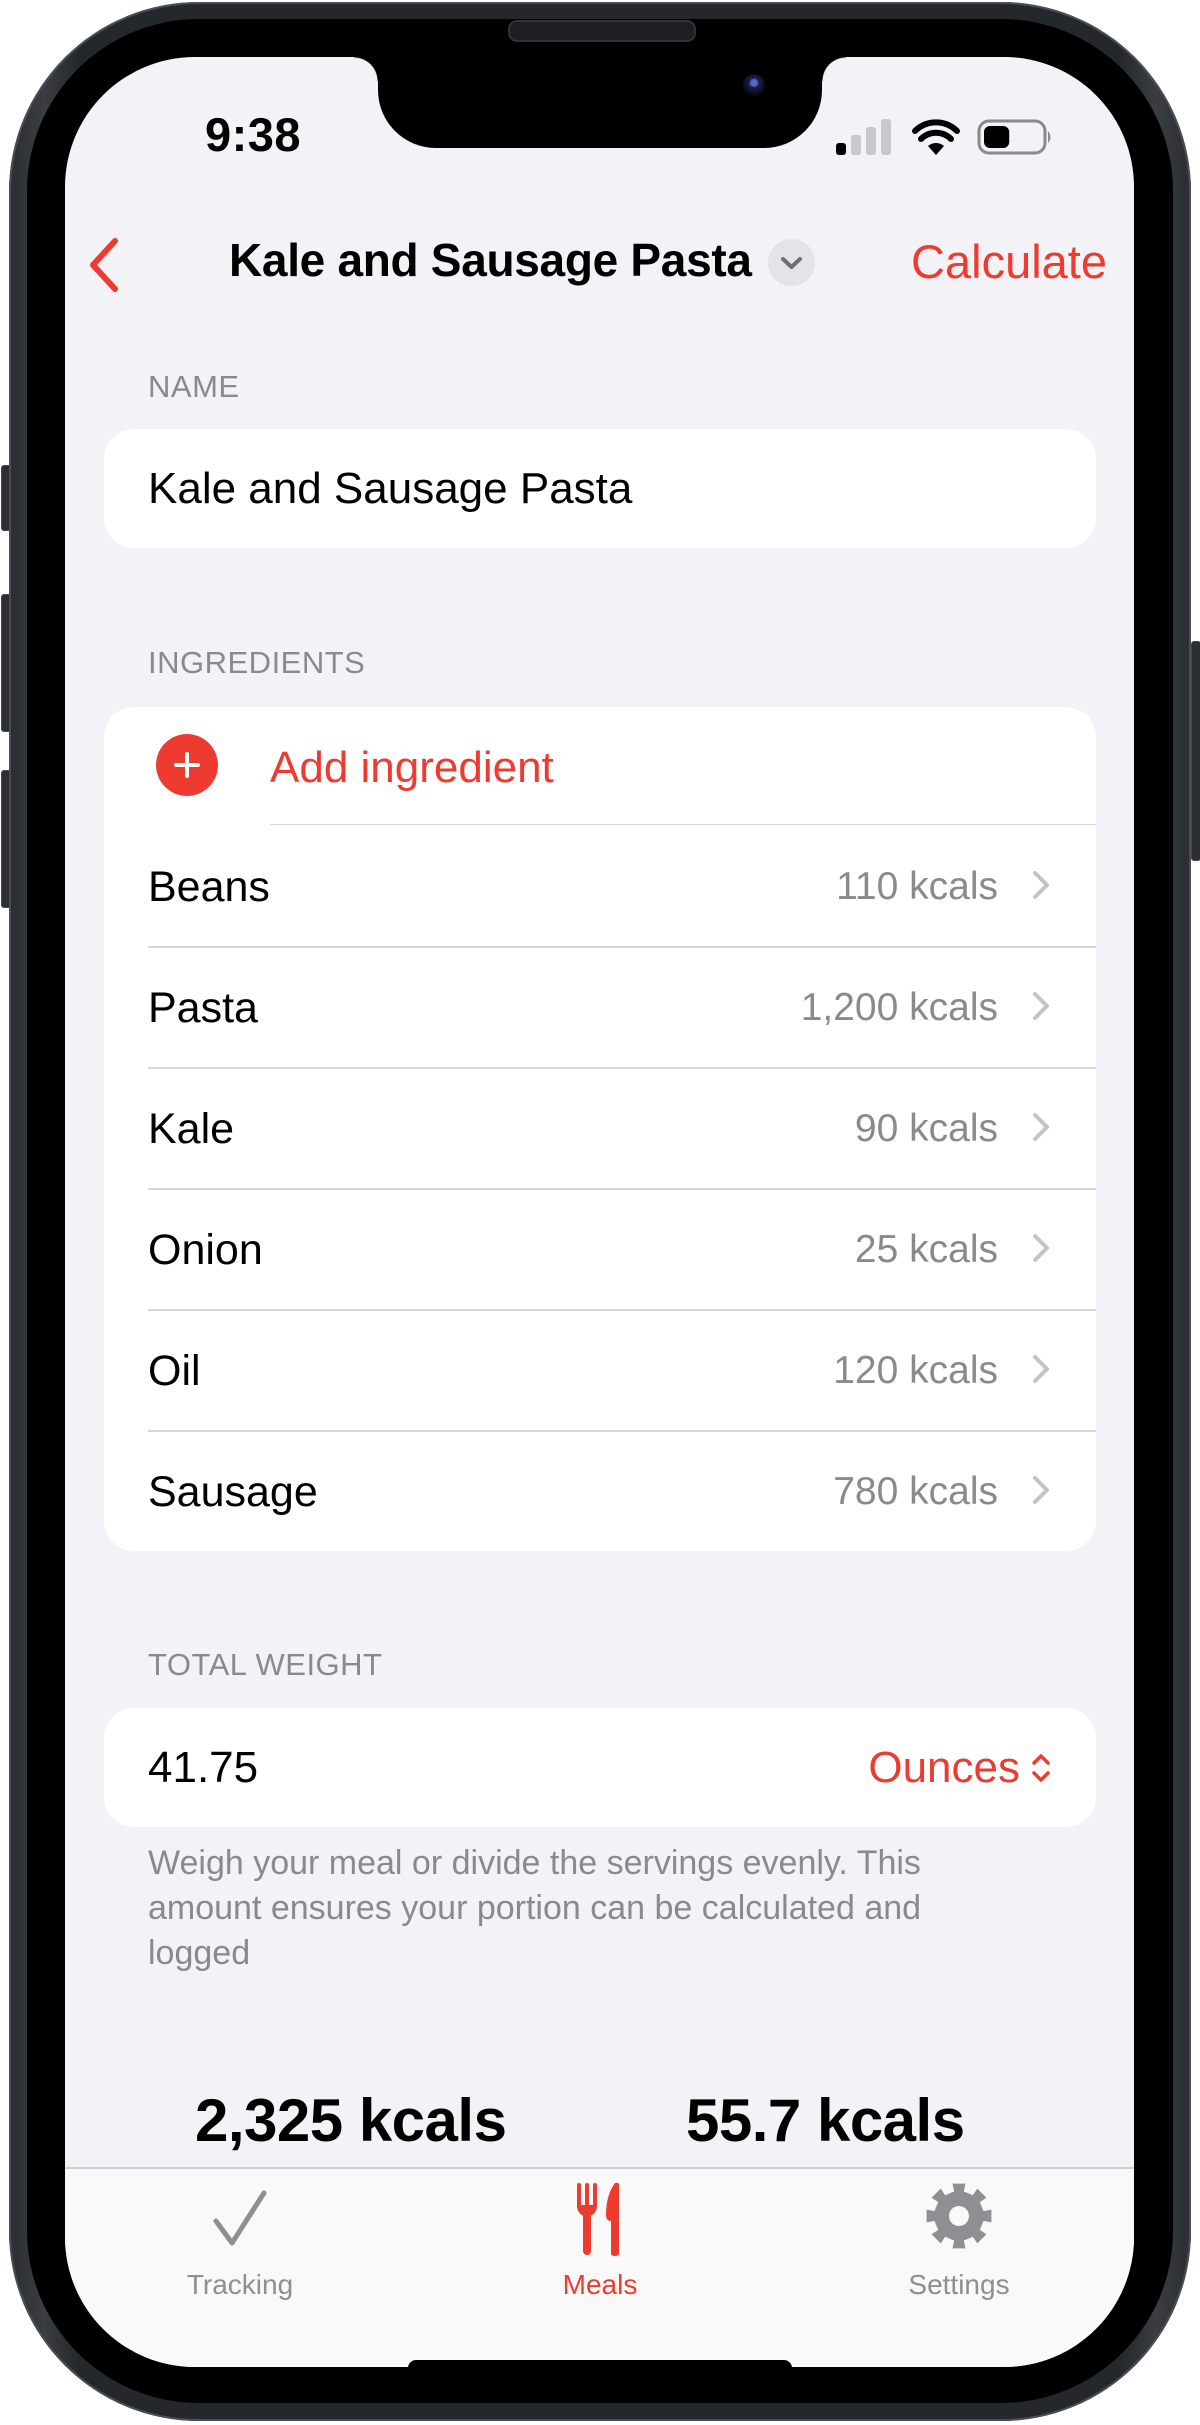 This screenshot has width=1200, height=2425. Describe the element at coordinates (915, 1370) in the screenshot. I see `ingredient-kcals: 120 kcals` at that location.